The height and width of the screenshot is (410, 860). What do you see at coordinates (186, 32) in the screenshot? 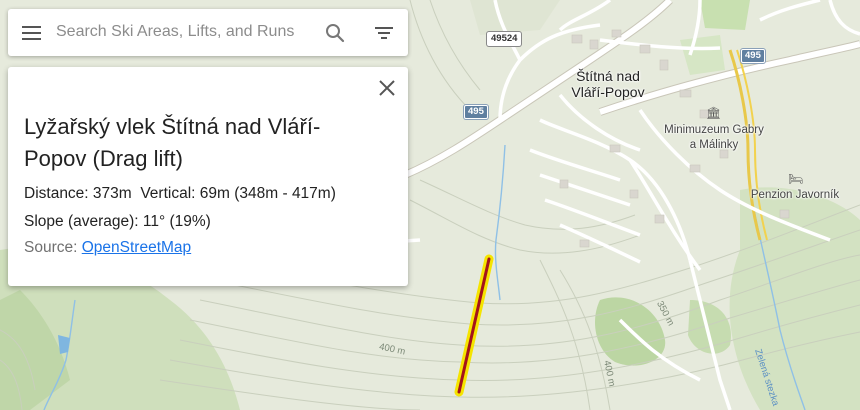
I see `search-input` at bounding box center [186, 32].